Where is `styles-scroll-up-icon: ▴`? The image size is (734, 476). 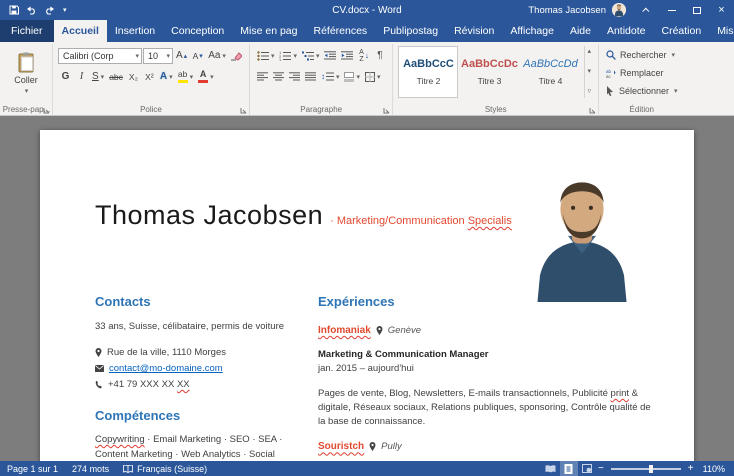 styles-scroll-up-icon: ▴ is located at coordinates (589, 52).